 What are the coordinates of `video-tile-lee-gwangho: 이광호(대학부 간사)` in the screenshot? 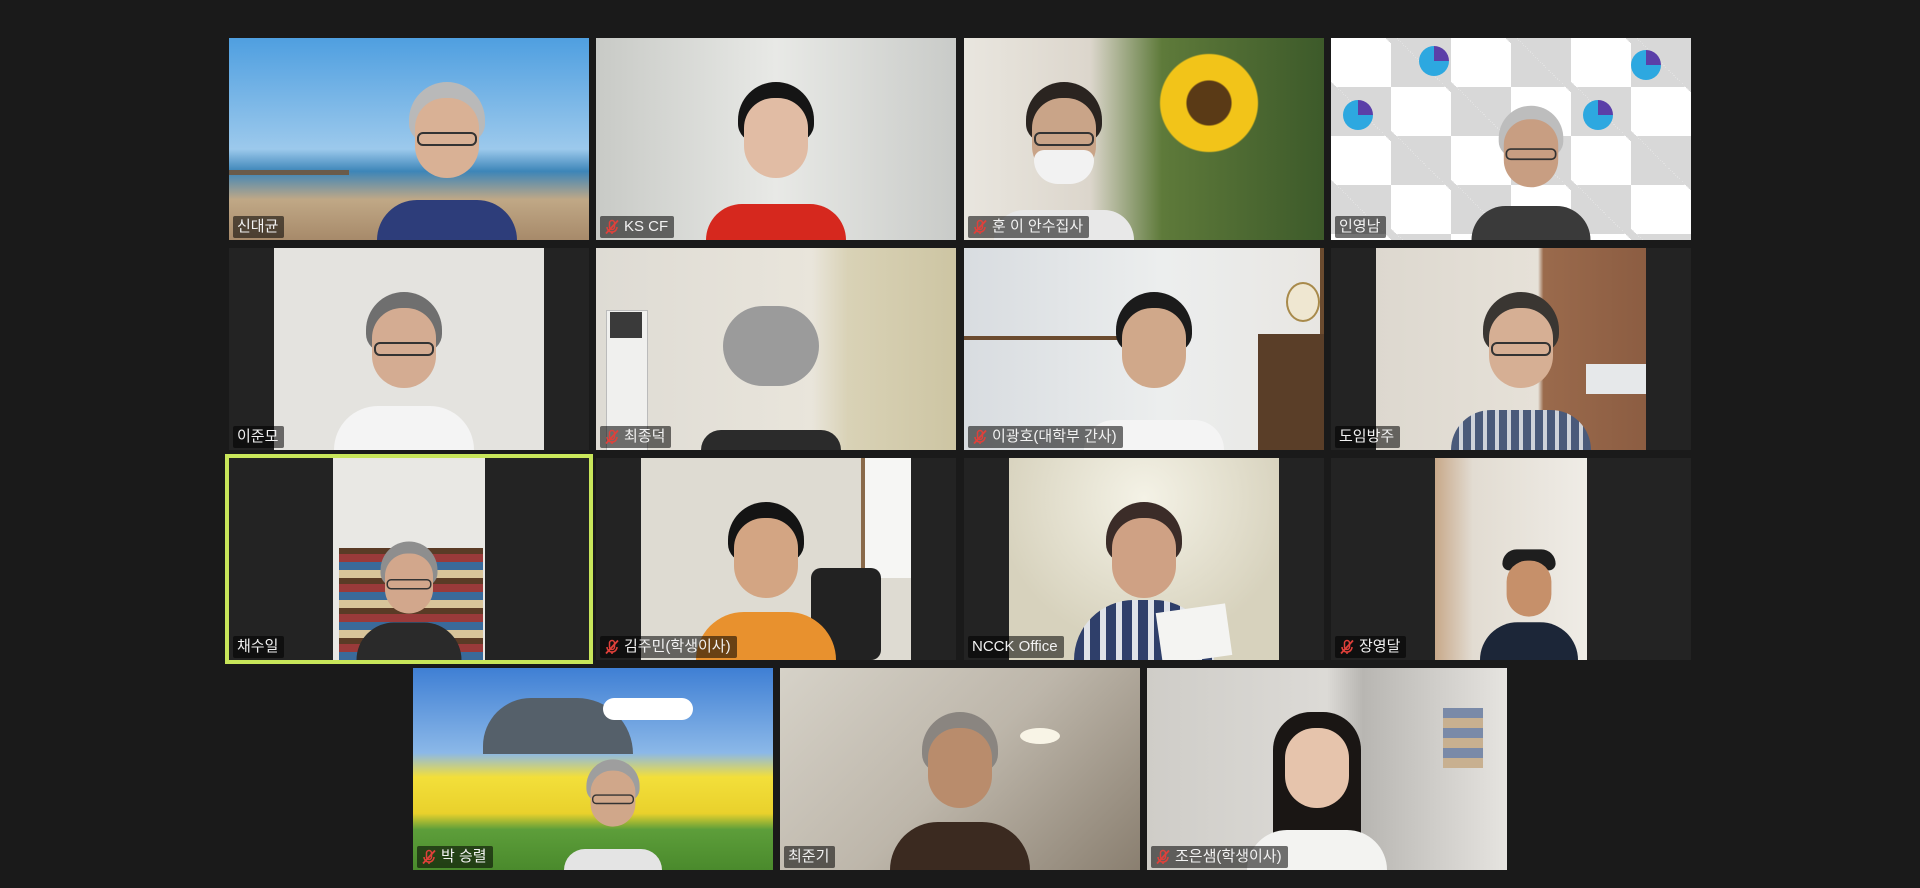 It's located at (1144, 349).